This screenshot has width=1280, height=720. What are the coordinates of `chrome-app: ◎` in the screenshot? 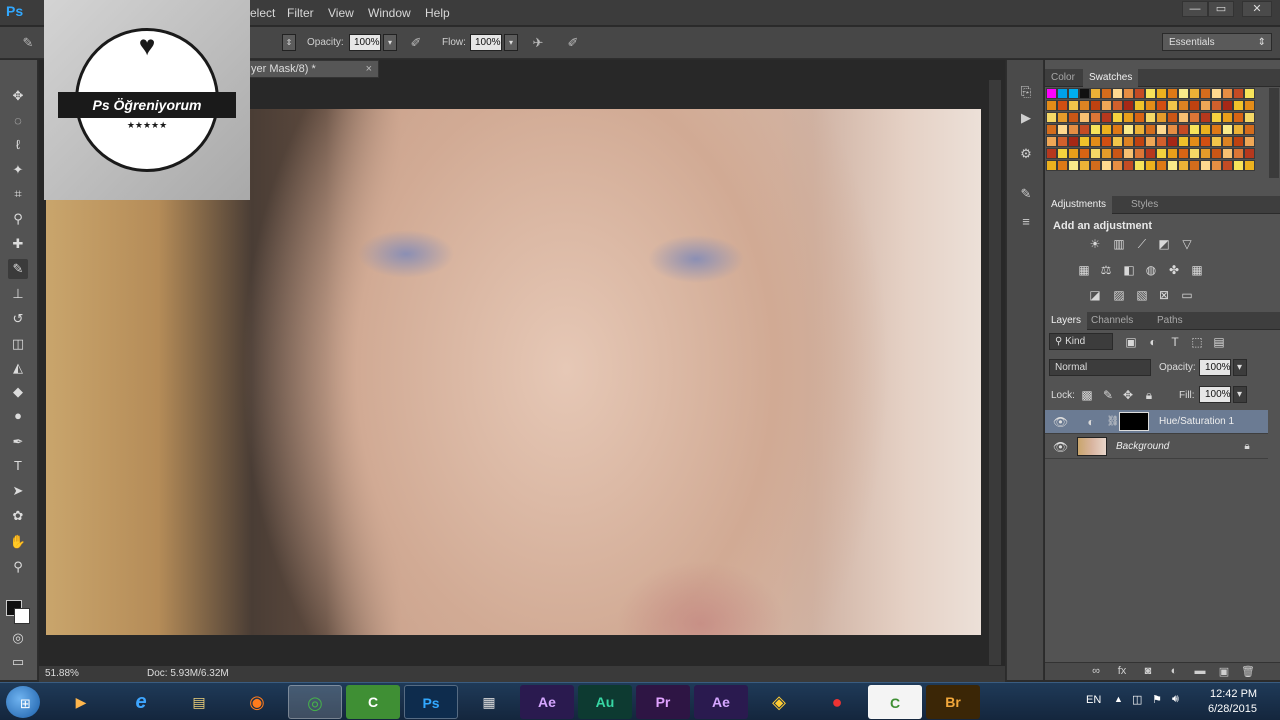 It's located at (315, 702).